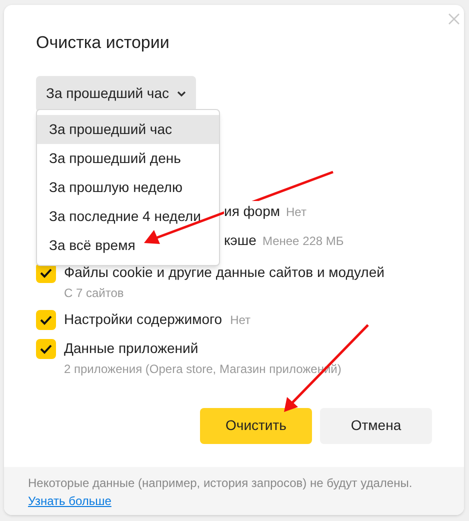 The width and height of the screenshot is (469, 521). I want to click on period-select: За прошедший час, so click(116, 94).